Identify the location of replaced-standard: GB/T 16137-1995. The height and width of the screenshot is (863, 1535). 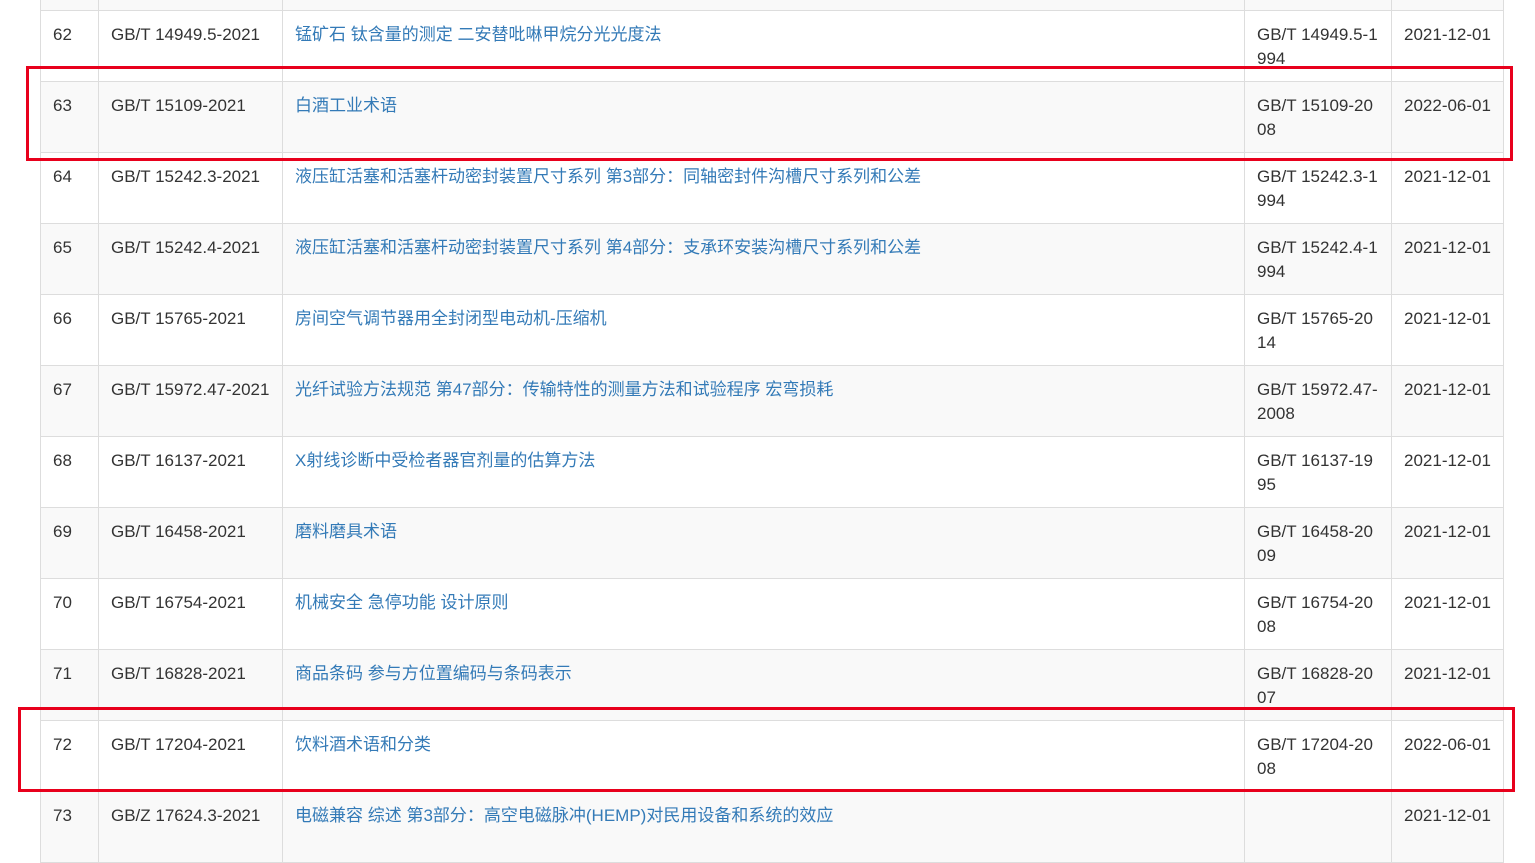
(1318, 472).